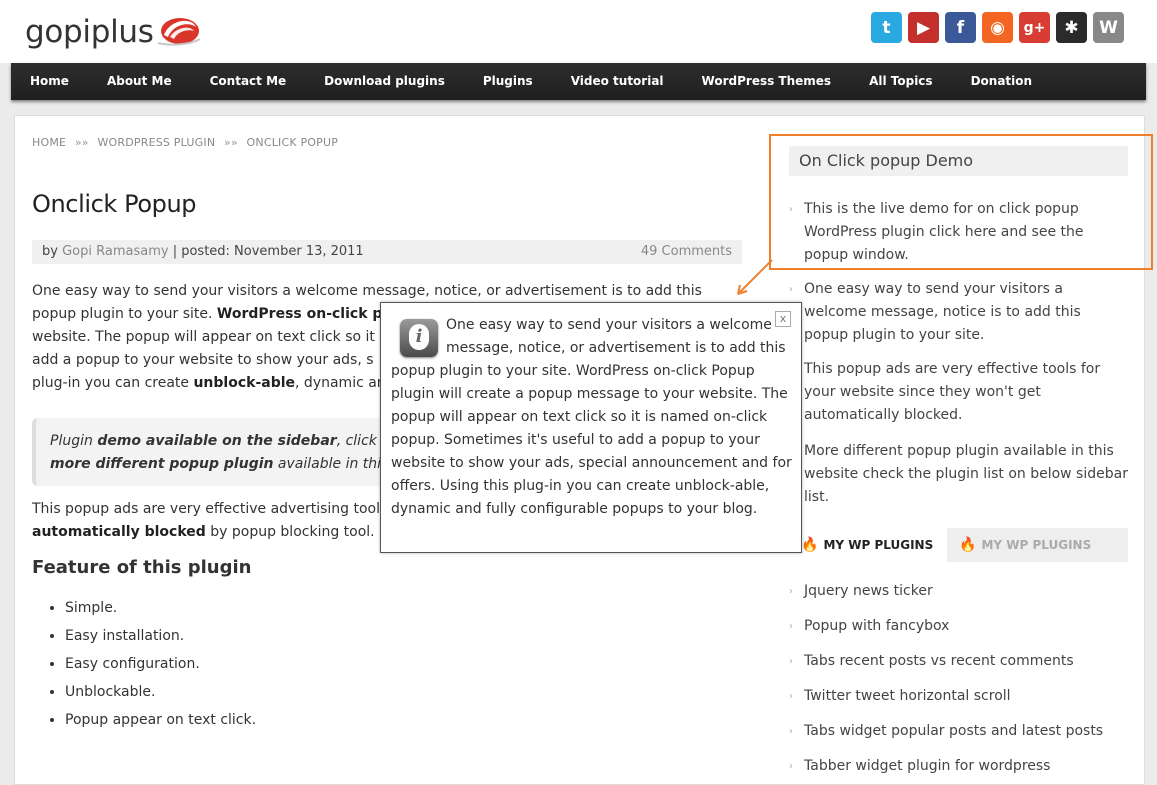  What do you see at coordinates (160, 720) in the screenshot?
I see `feature-item: Popup appear on text click.` at bounding box center [160, 720].